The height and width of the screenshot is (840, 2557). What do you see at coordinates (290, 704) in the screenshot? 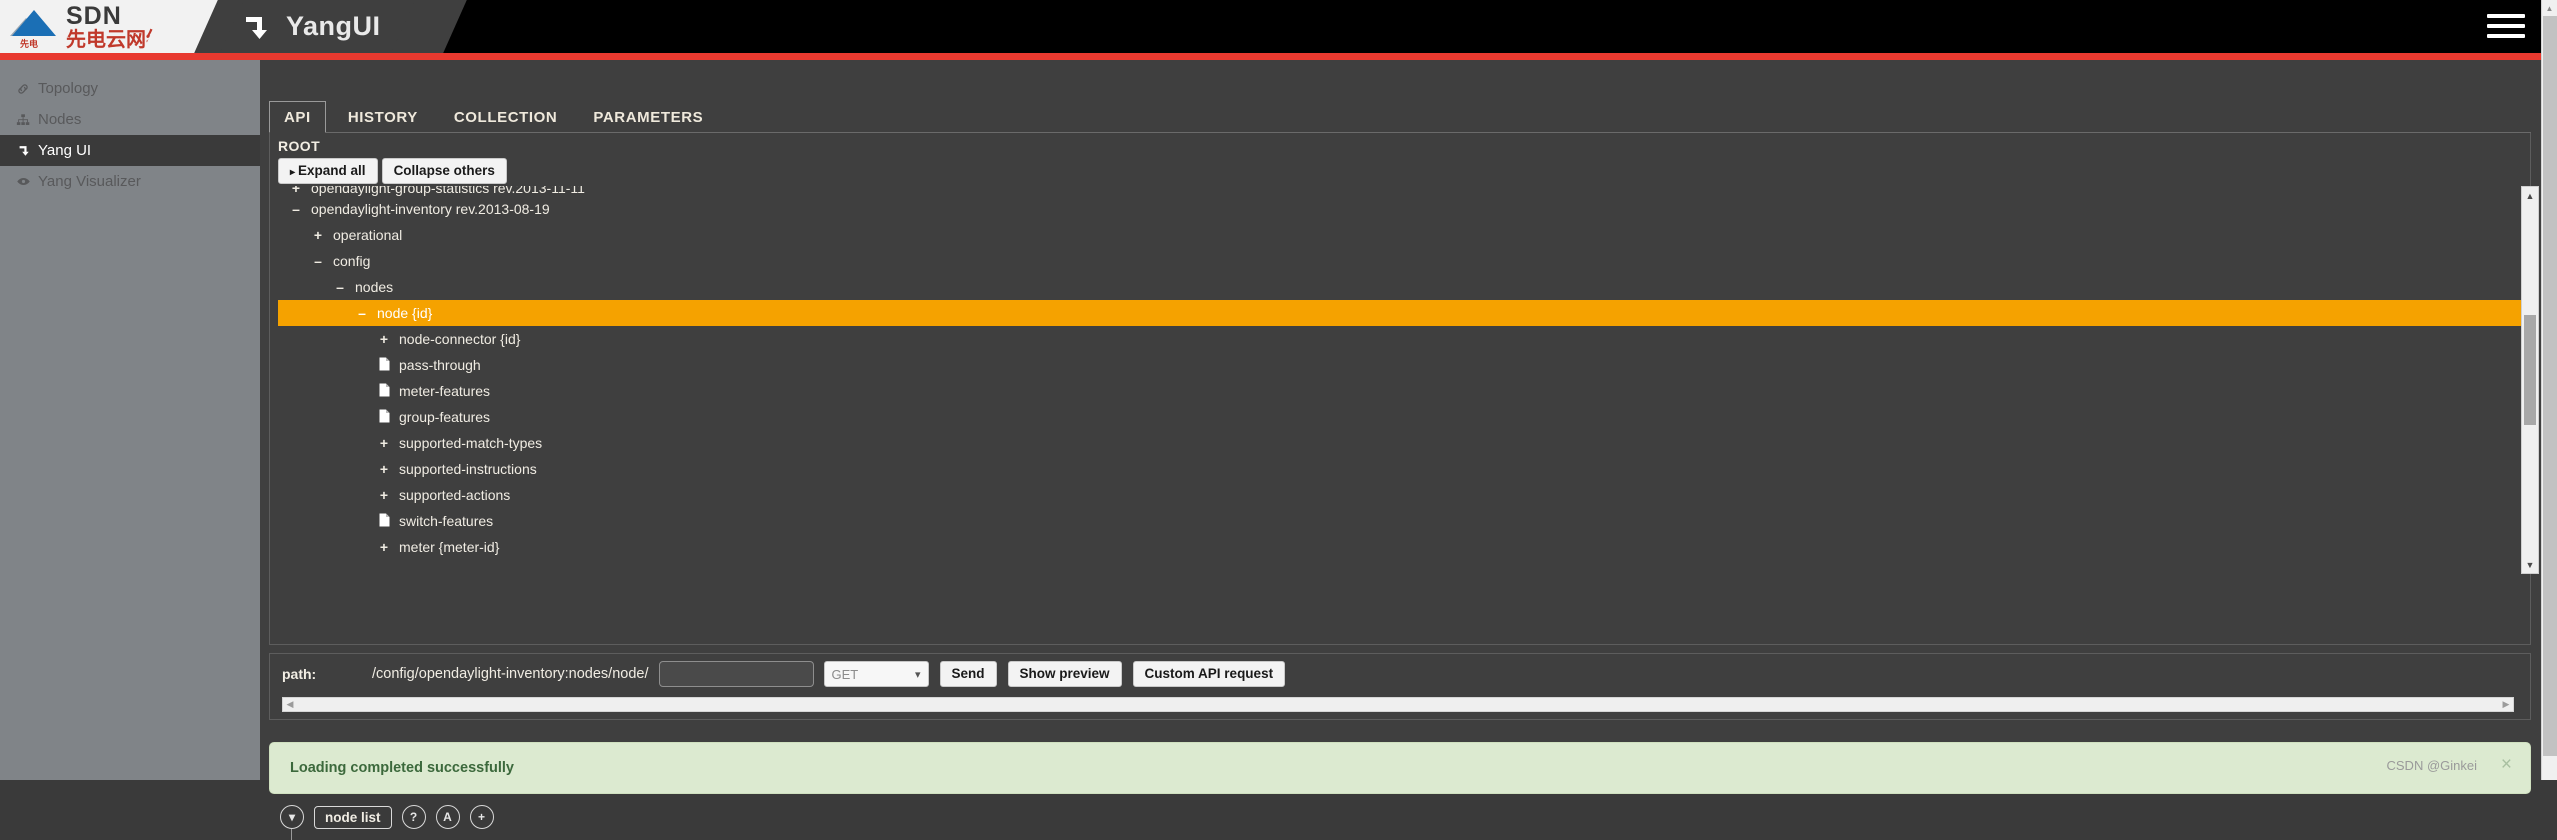
I see `scroll-left-arrow-icon: ◀` at bounding box center [290, 704].